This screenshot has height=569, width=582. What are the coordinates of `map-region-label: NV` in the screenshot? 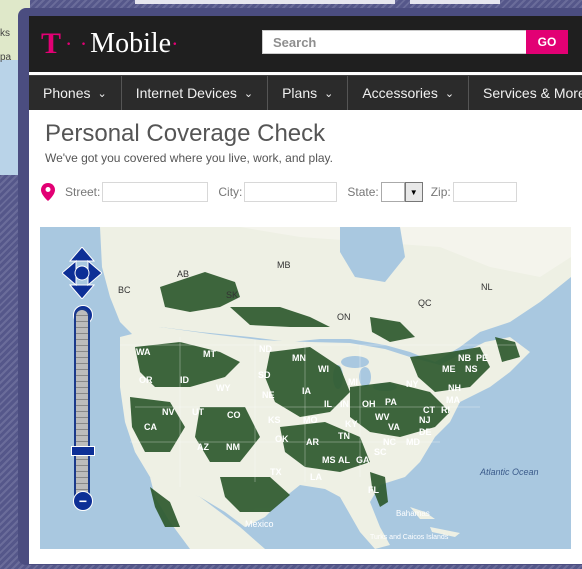 It's located at (168, 412).